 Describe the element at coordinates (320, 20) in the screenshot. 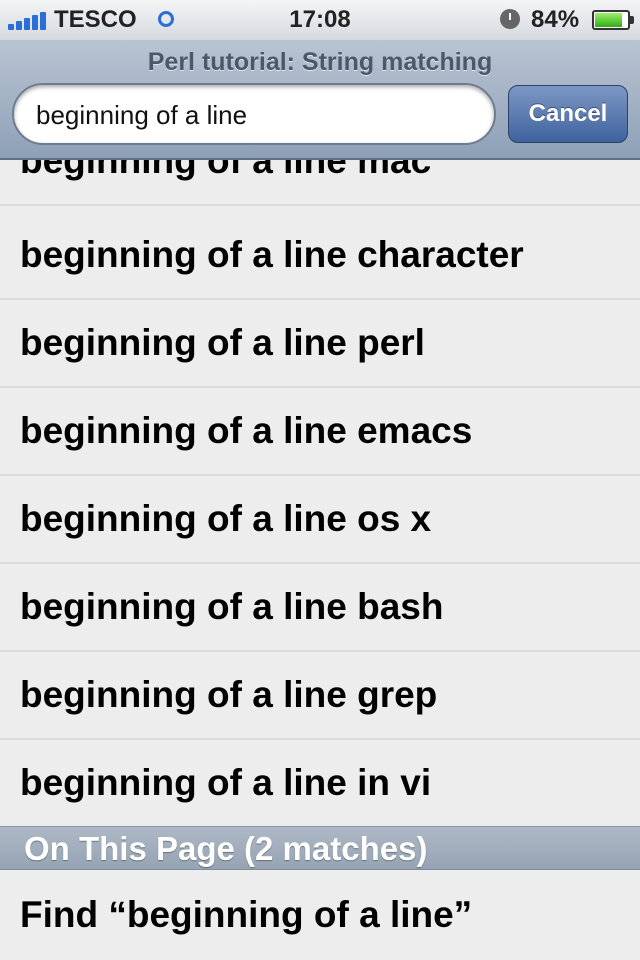

I see `status-bar: TESCO 17:08 84%` at that location.